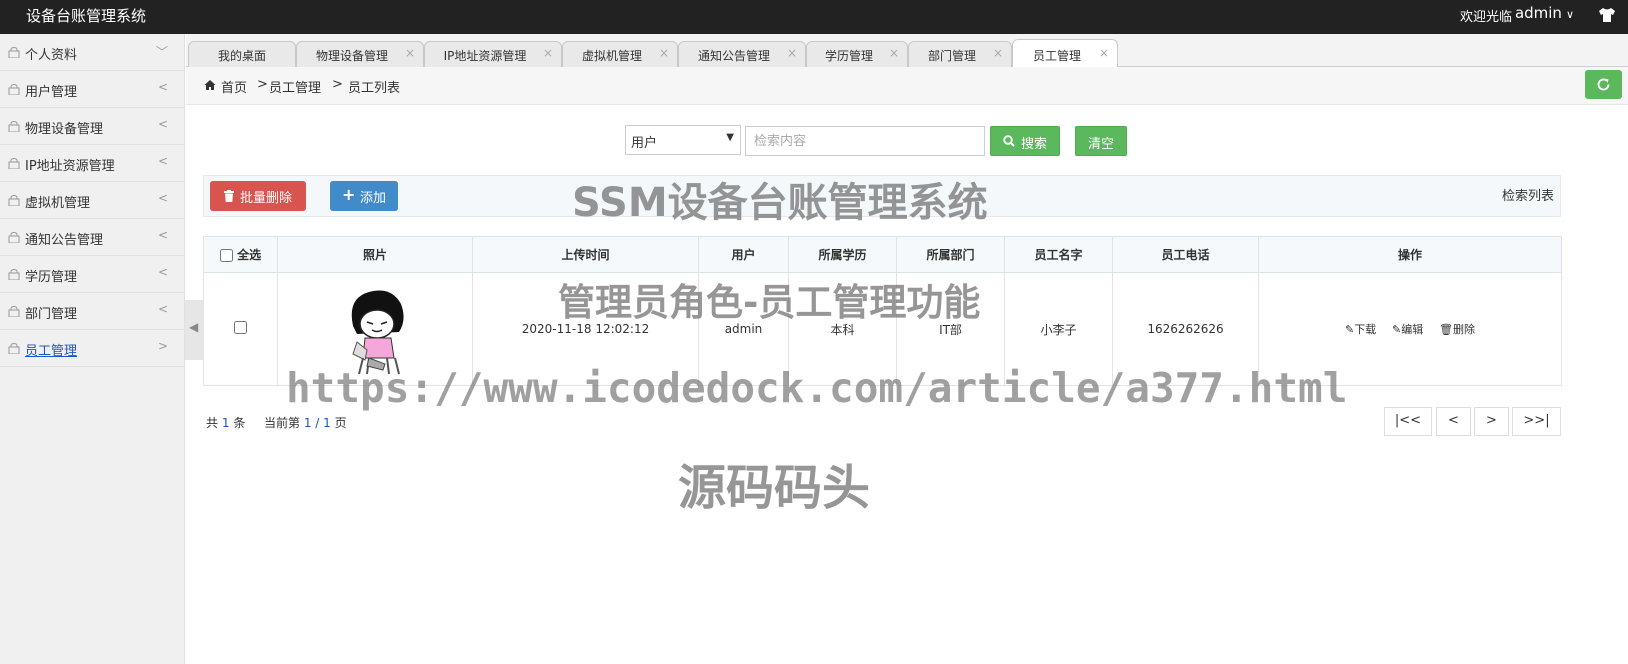 This screenshot has width=1628, height=664. Describe the element at coordinates (212, 423) in the screenshot. I see `total-prefix: 共` at that location.